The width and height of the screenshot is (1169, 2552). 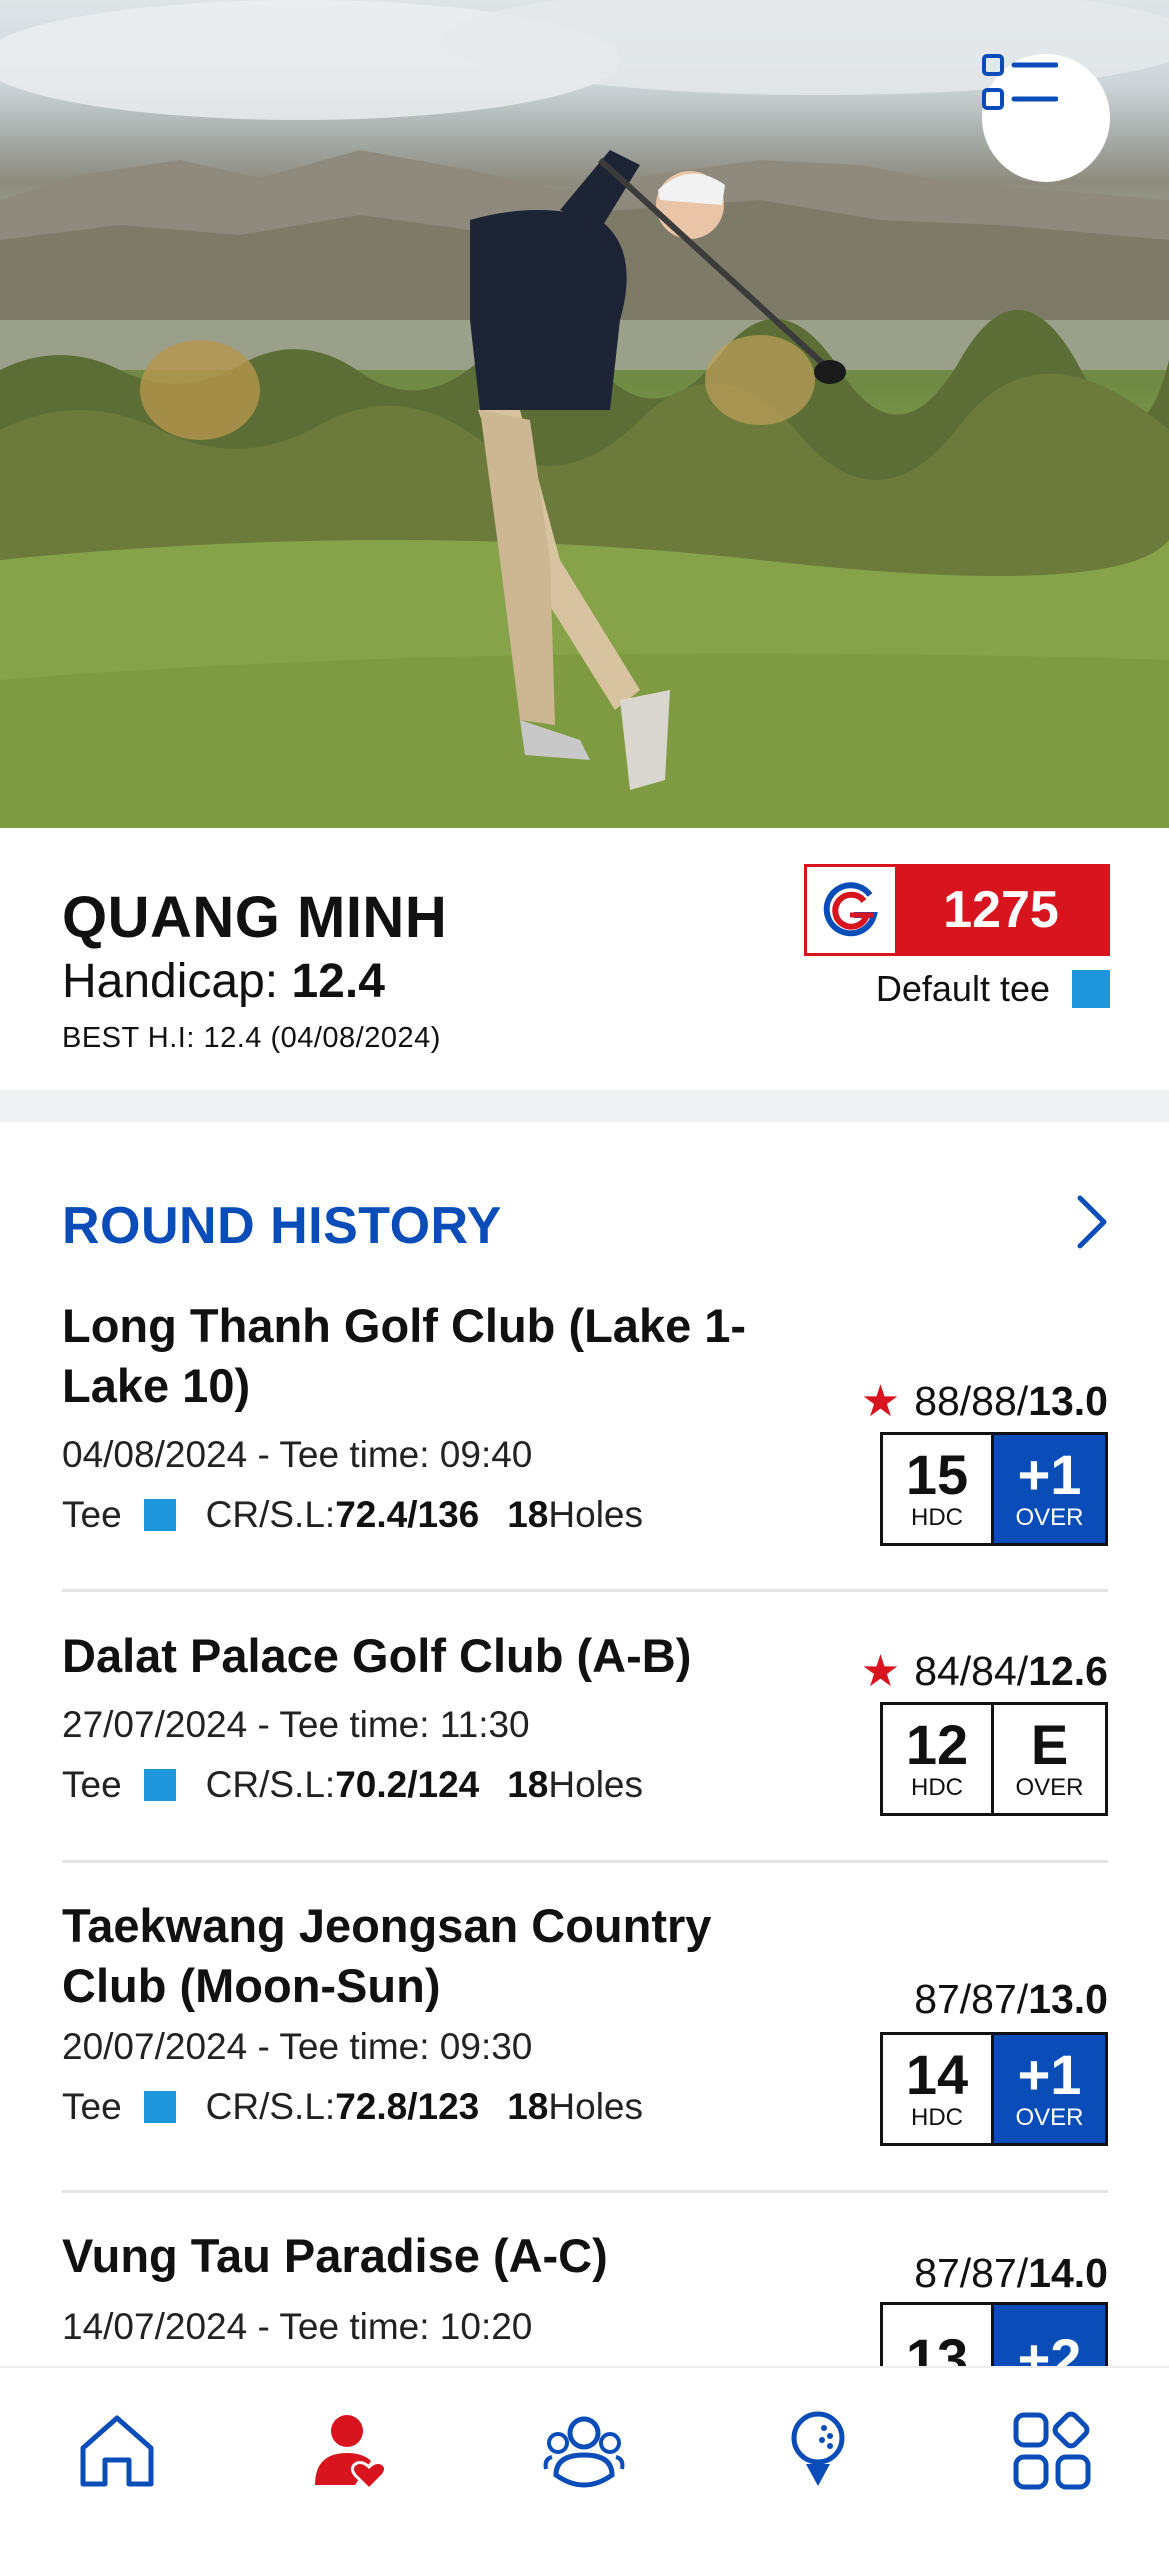 I want to click on score-index: 12.6, so click(x=1068, y=1671).